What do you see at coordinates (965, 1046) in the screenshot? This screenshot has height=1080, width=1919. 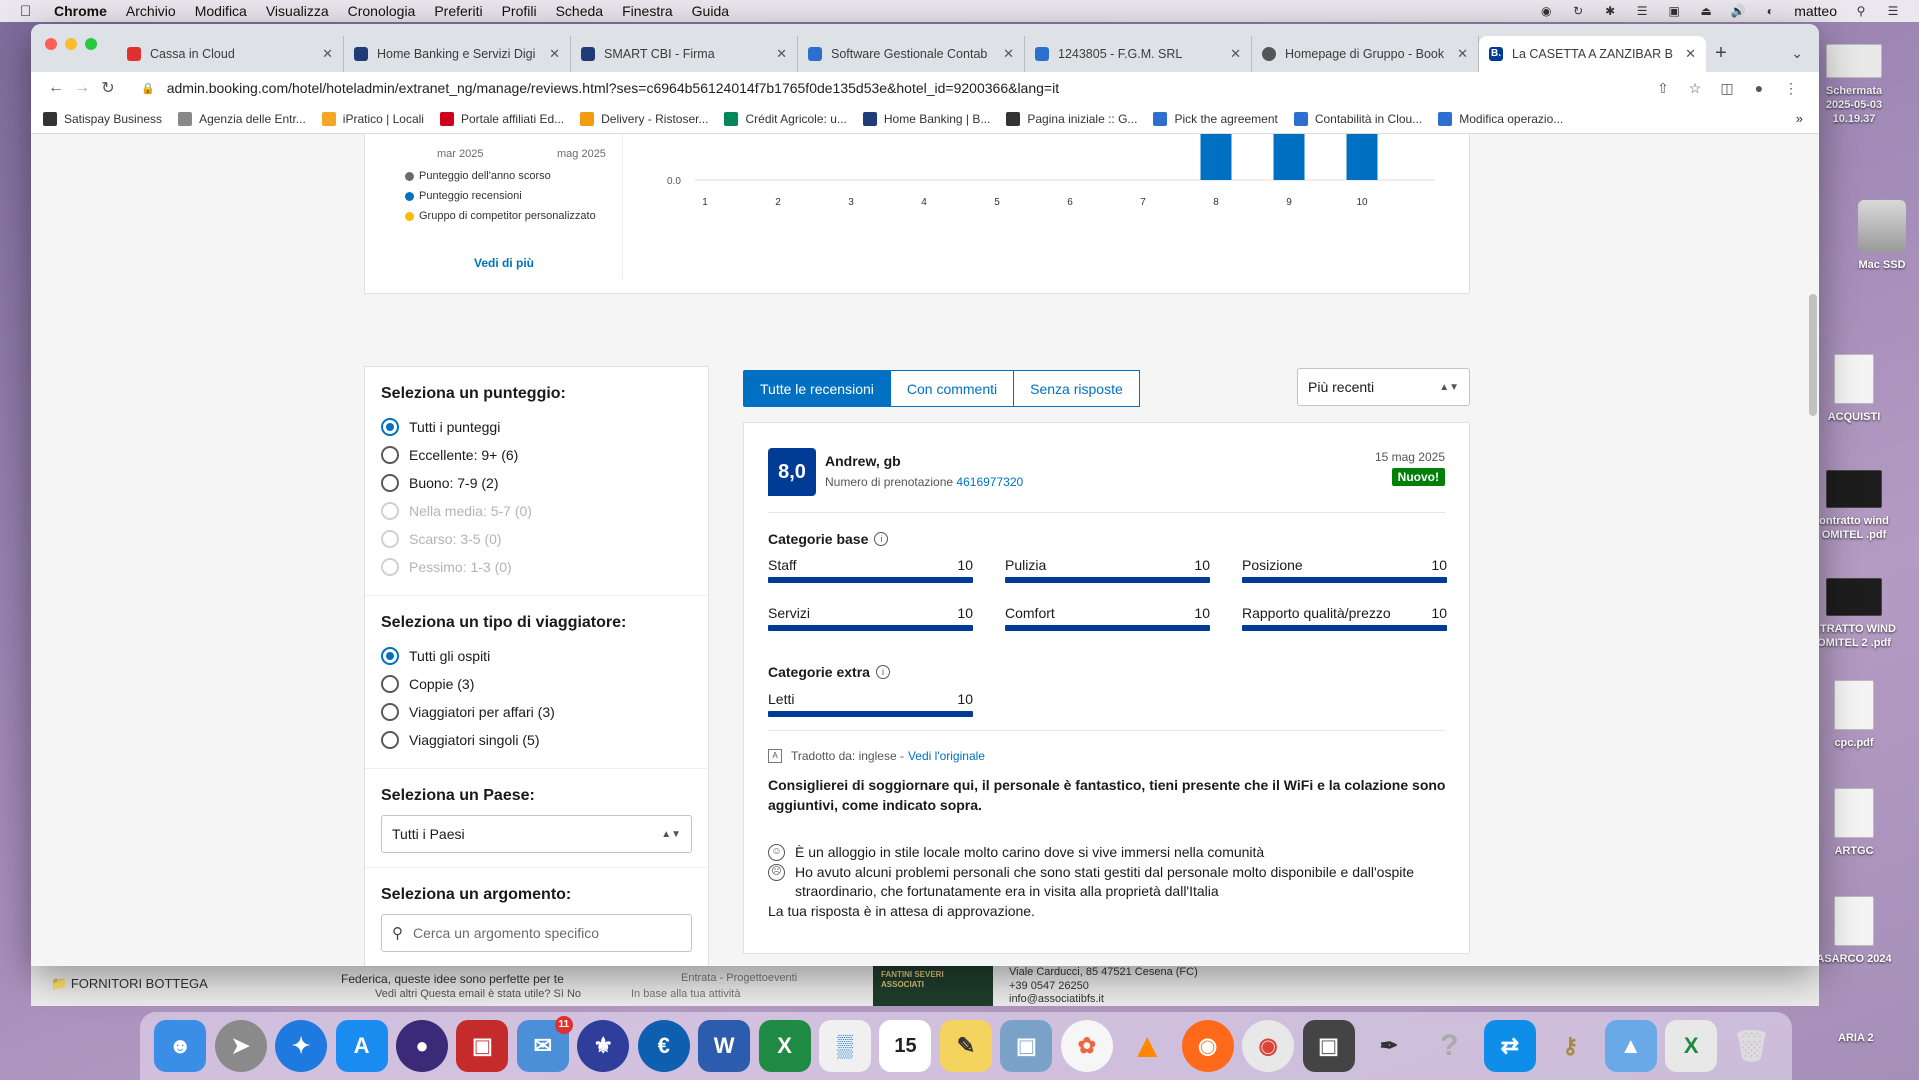 I see `notes-icon: ✎` at bounding box center [965, 1046].